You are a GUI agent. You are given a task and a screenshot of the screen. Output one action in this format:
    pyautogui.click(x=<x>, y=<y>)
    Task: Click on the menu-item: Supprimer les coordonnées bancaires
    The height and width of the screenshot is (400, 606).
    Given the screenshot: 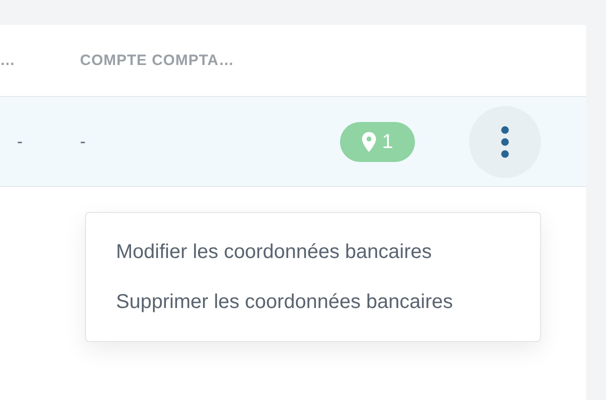 What is the action you would take?
    pyautogui.click(x=313, y=302)
    